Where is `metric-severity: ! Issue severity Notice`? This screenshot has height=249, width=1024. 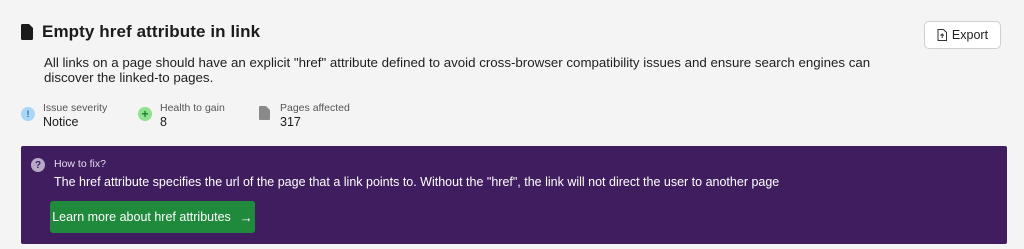
metric-severity: ! Issue severity Notice is located at coordinates (79, 116).